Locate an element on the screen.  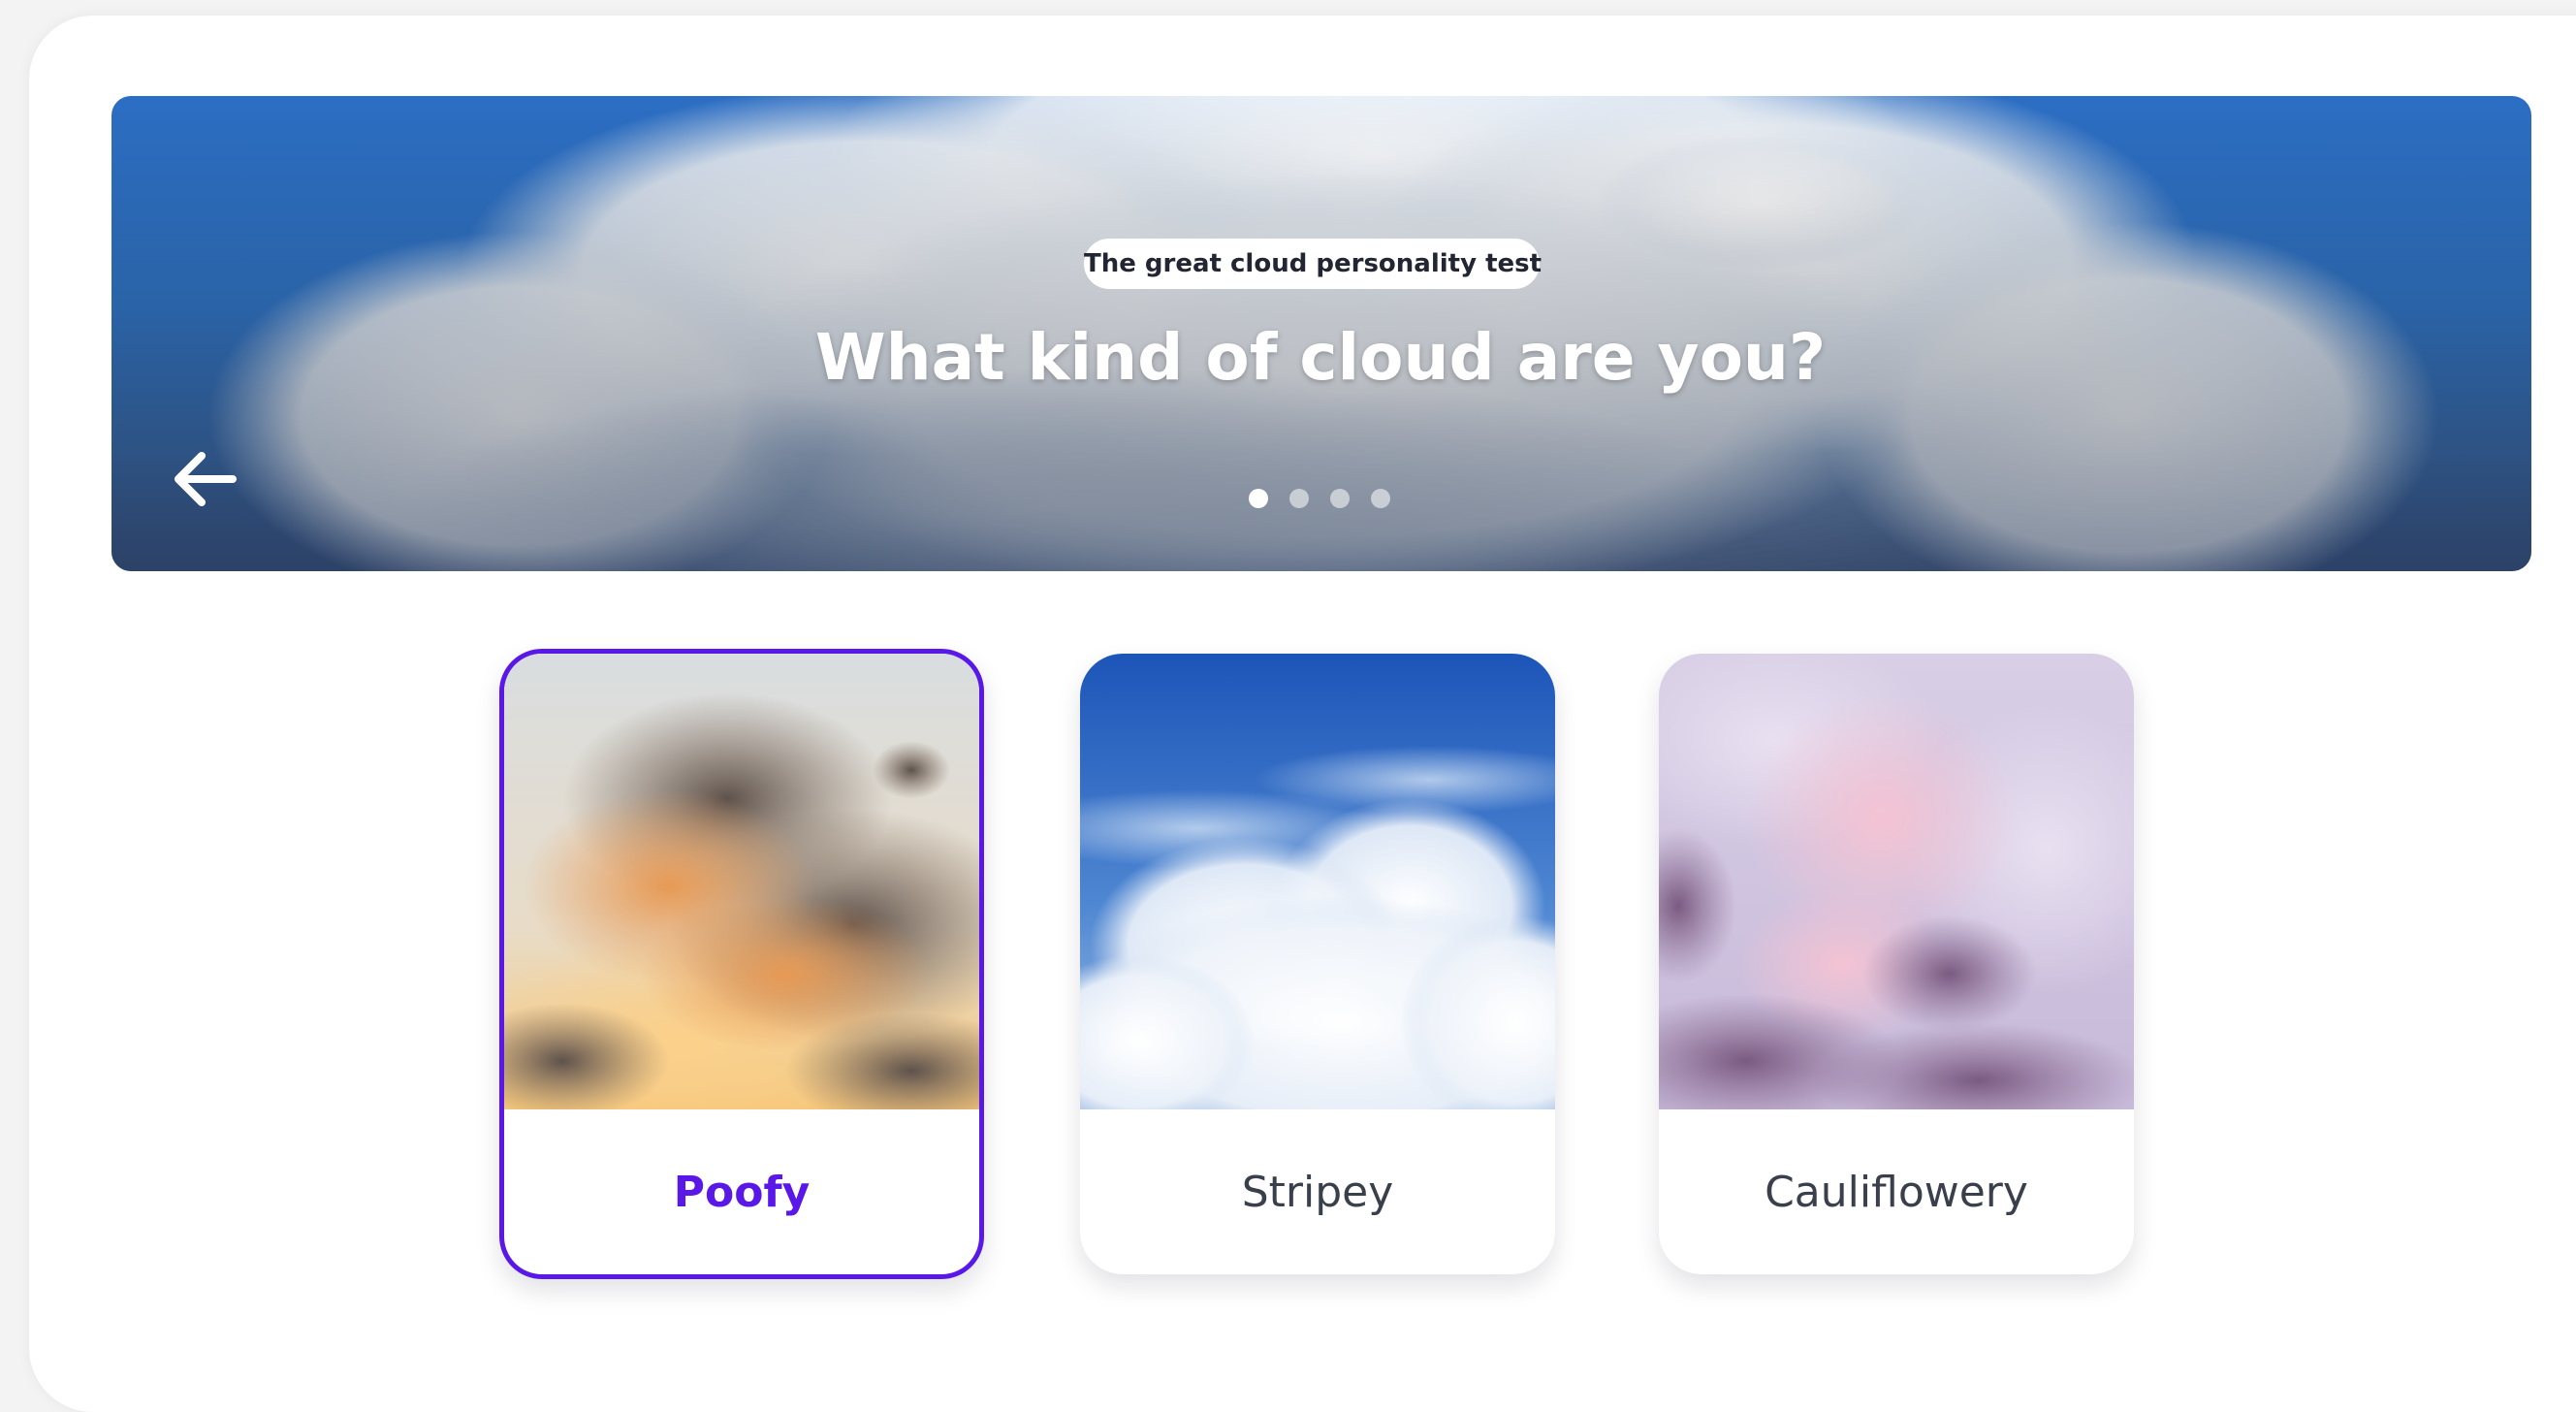
answer-option-poofy: Poofy is located at coordinates (742, 964).